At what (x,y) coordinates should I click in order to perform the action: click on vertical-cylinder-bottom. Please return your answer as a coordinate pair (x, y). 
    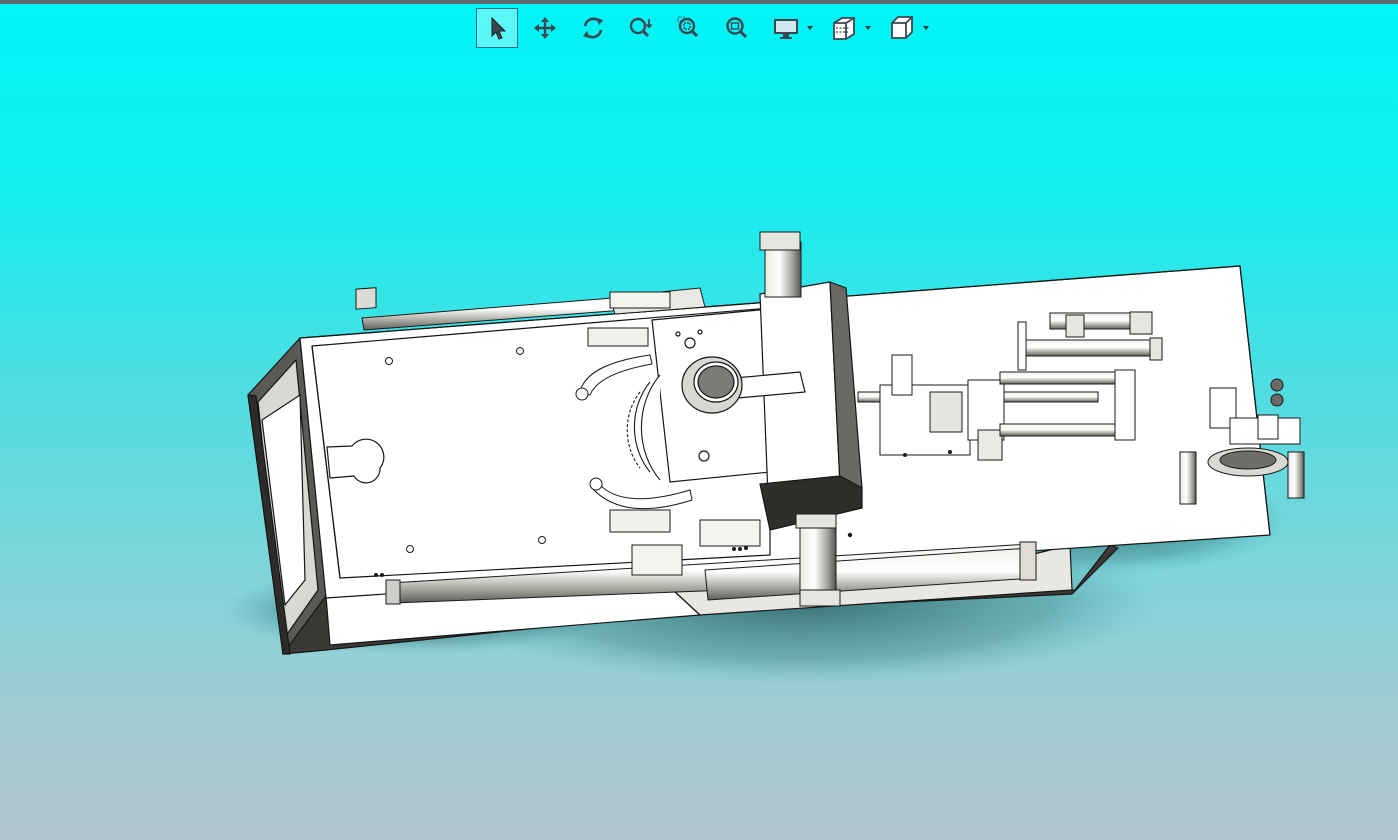
    Looking at the image, I should click on (818, 560).